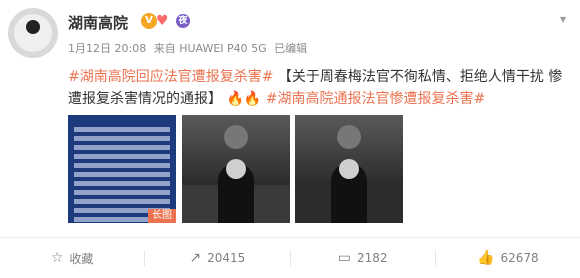  I want to click on repost-button: ↗ 20415, so click(217, 258).